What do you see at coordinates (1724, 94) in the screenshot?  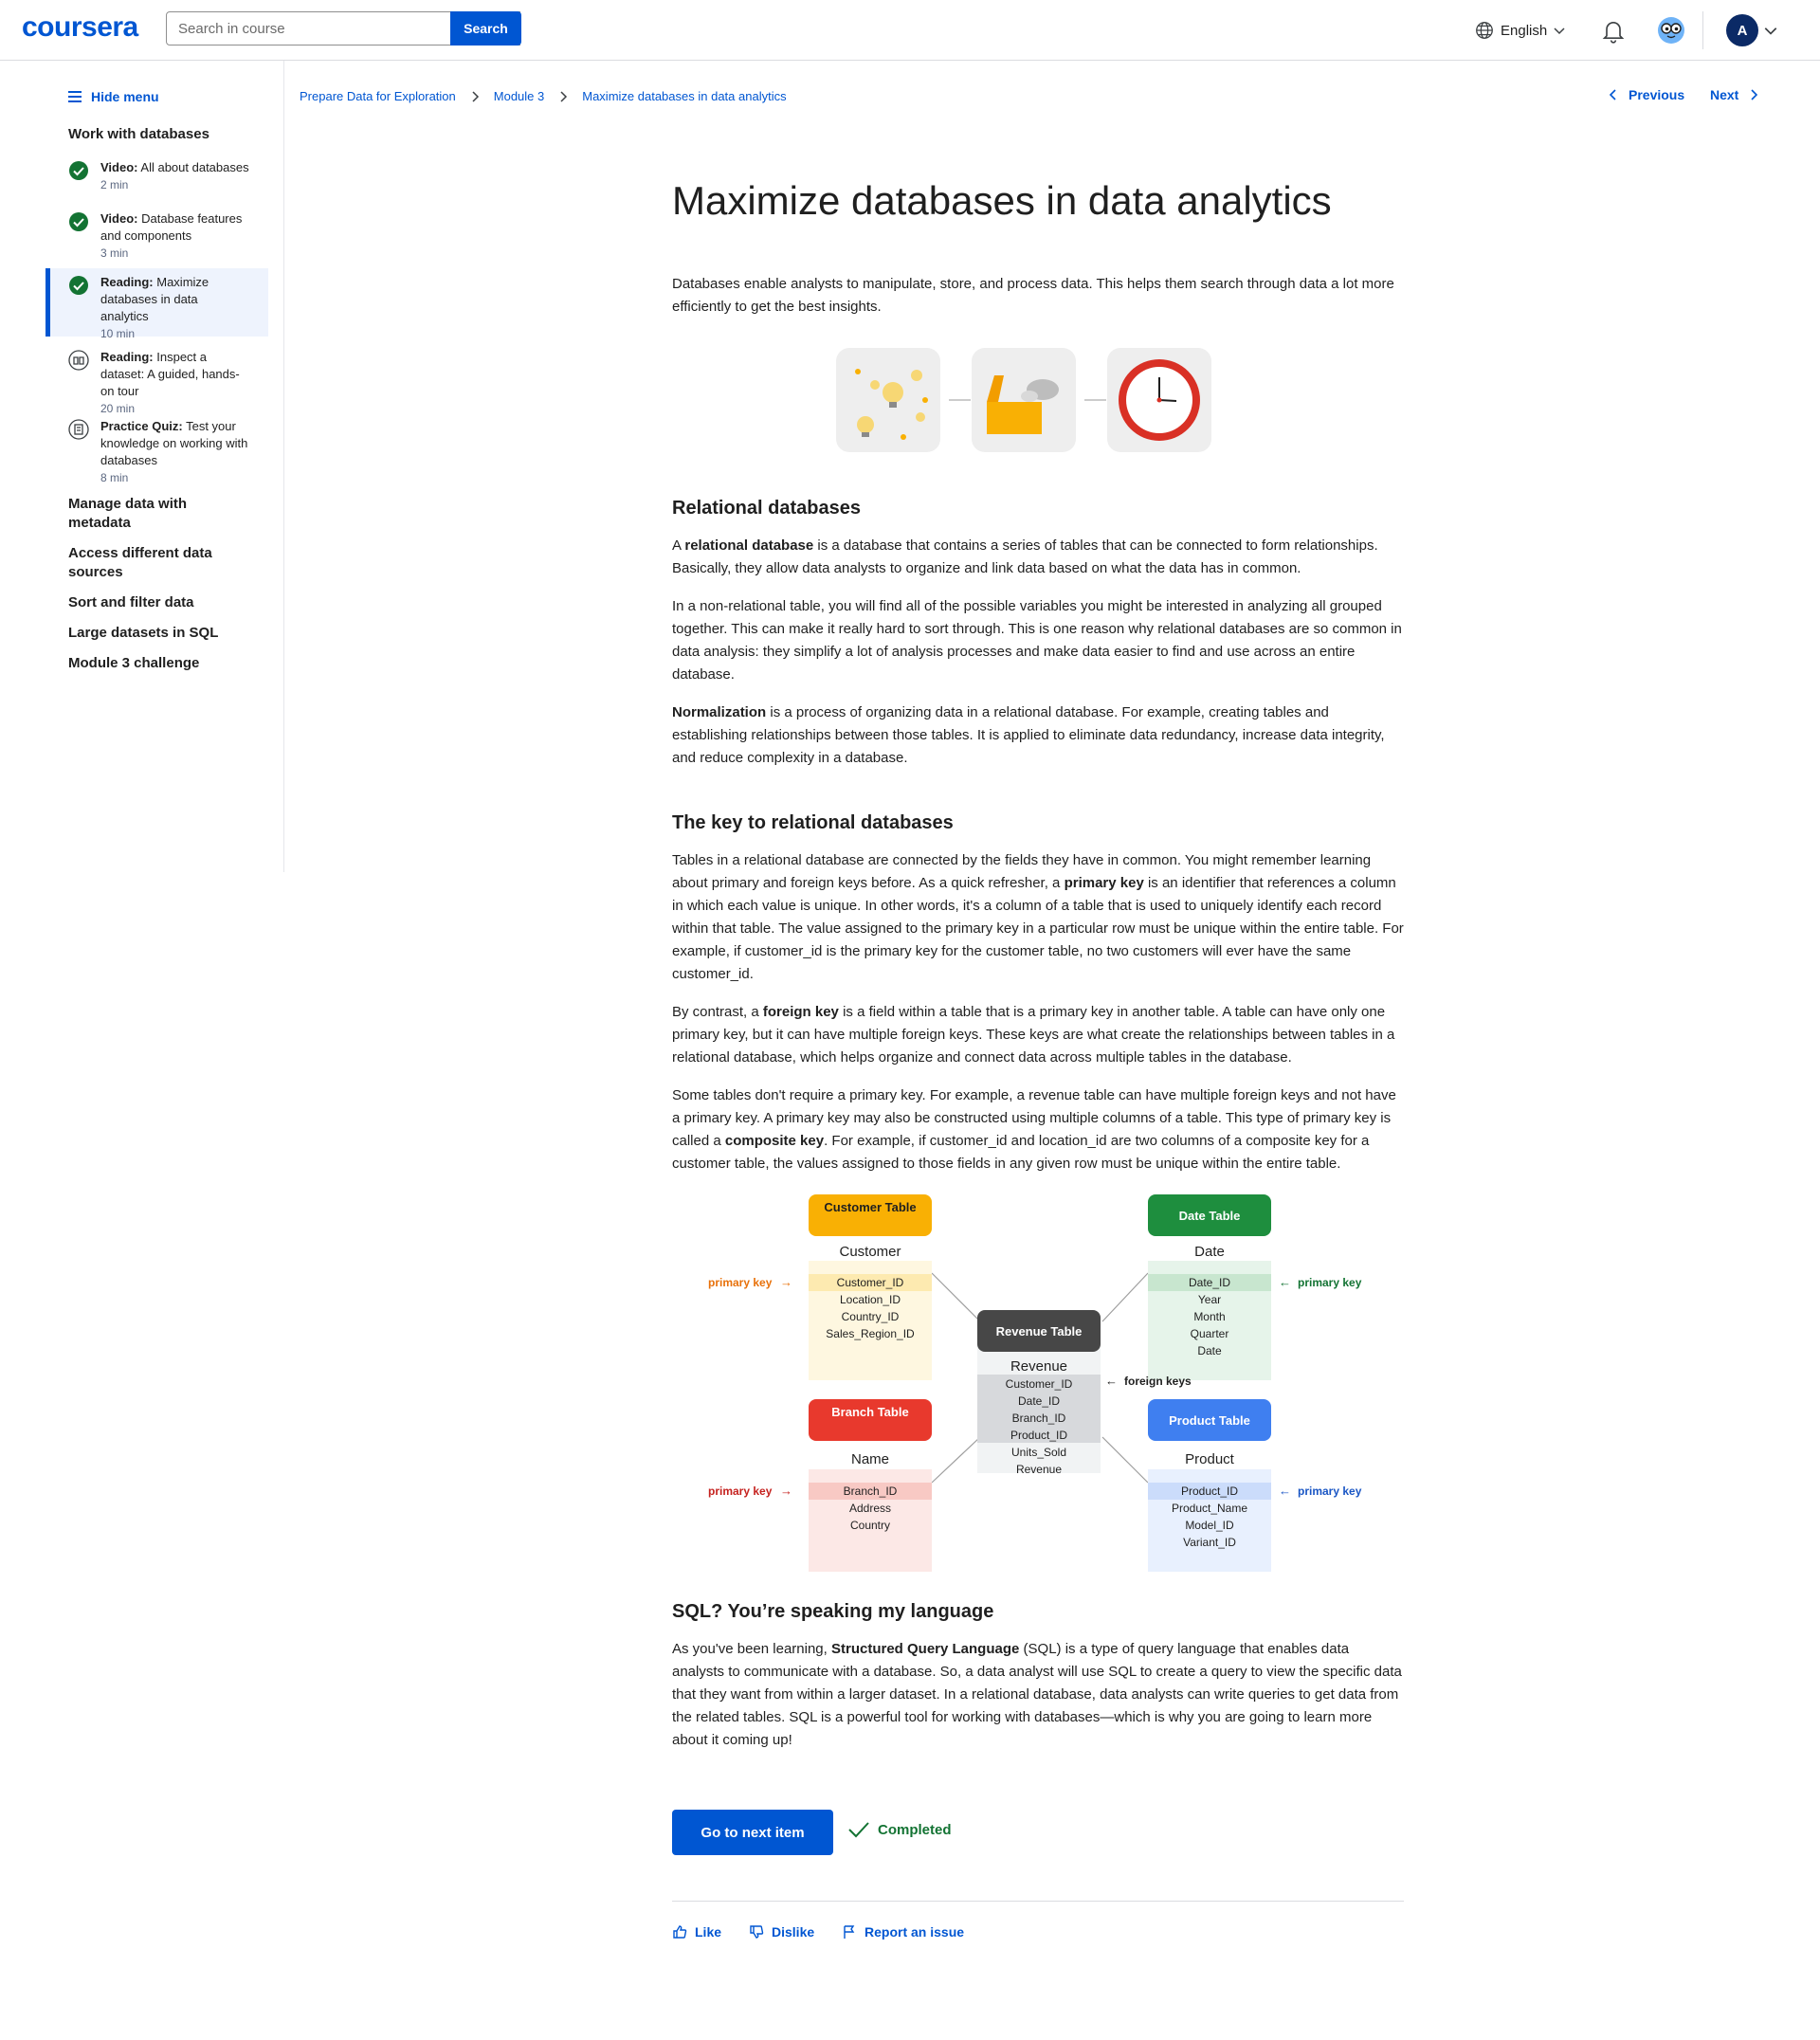 I see `next-label: Next` at bounding box center [1724, 94].